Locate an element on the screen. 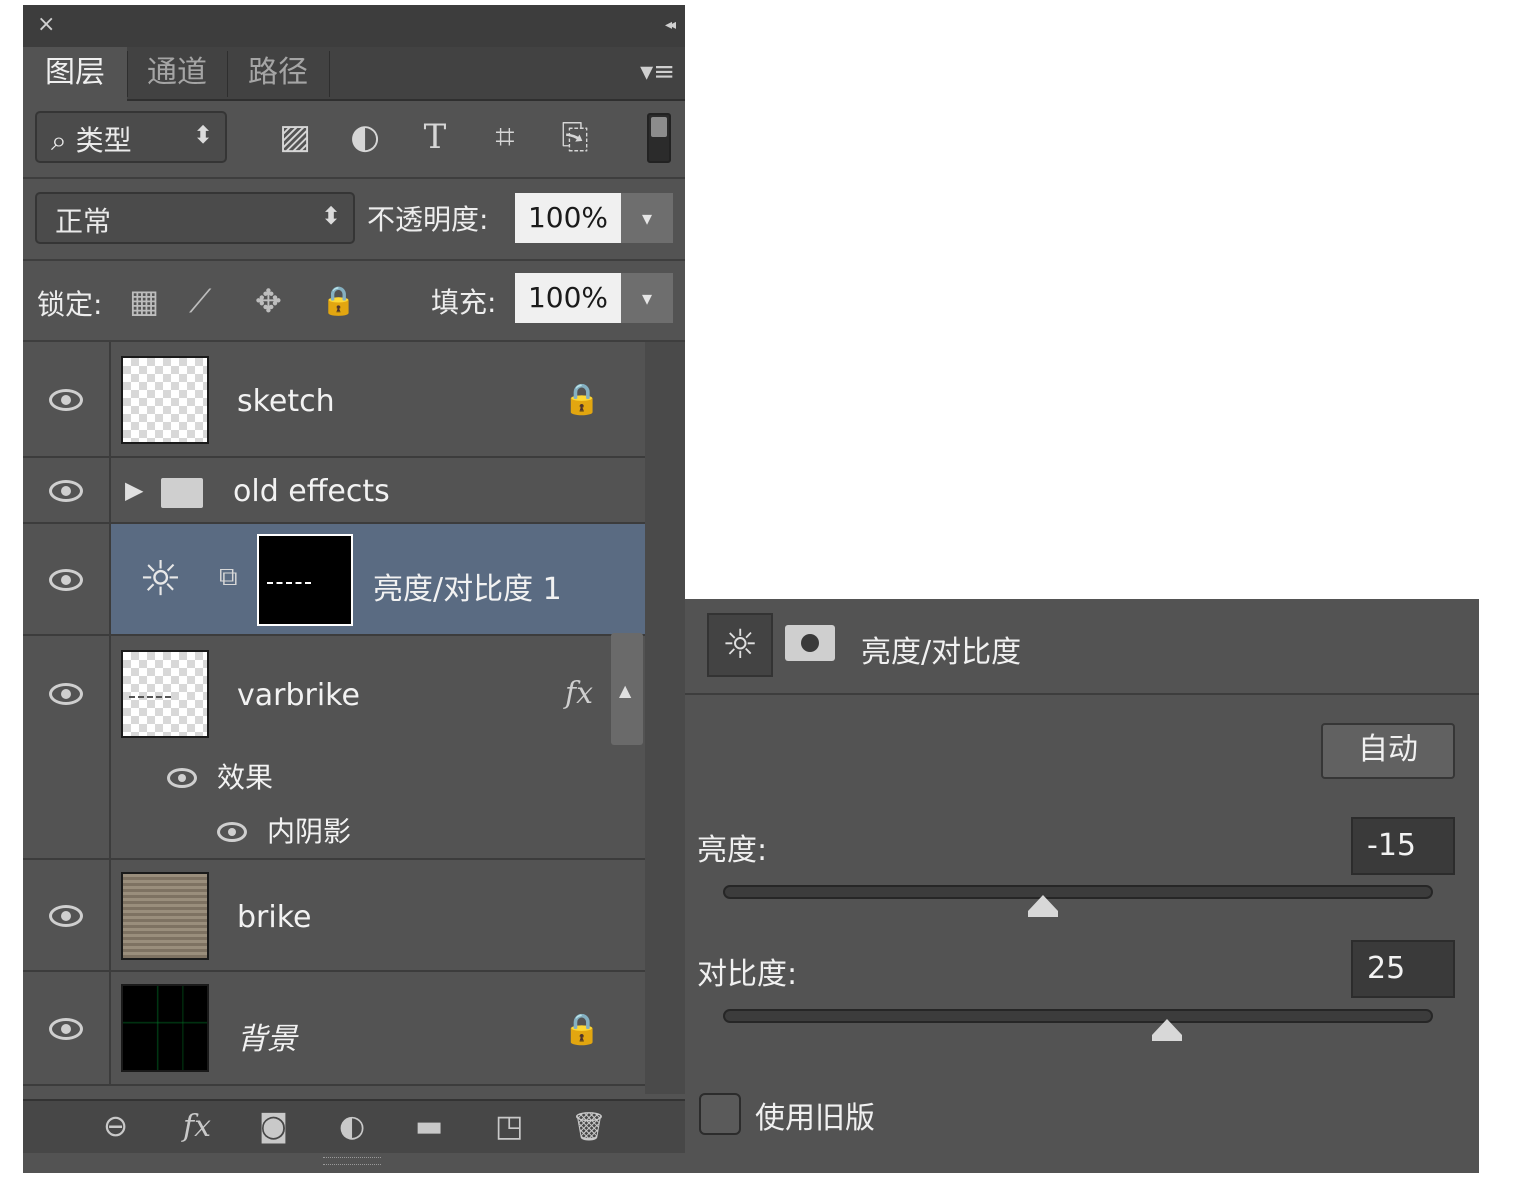 This screenshot has width=1522, height=1185. resize-grip is located at coordinates (352, 1161).